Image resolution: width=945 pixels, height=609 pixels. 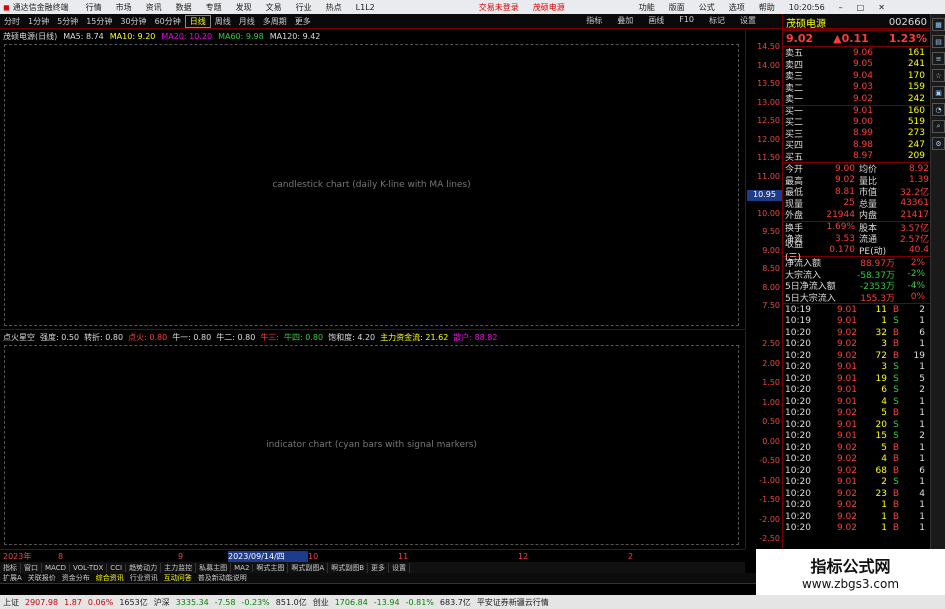 What do you see at coordinates (938, 143) in the screenshot?
I see `sidebar-settings-icon: ⚙` at bounding box center [938, 143].